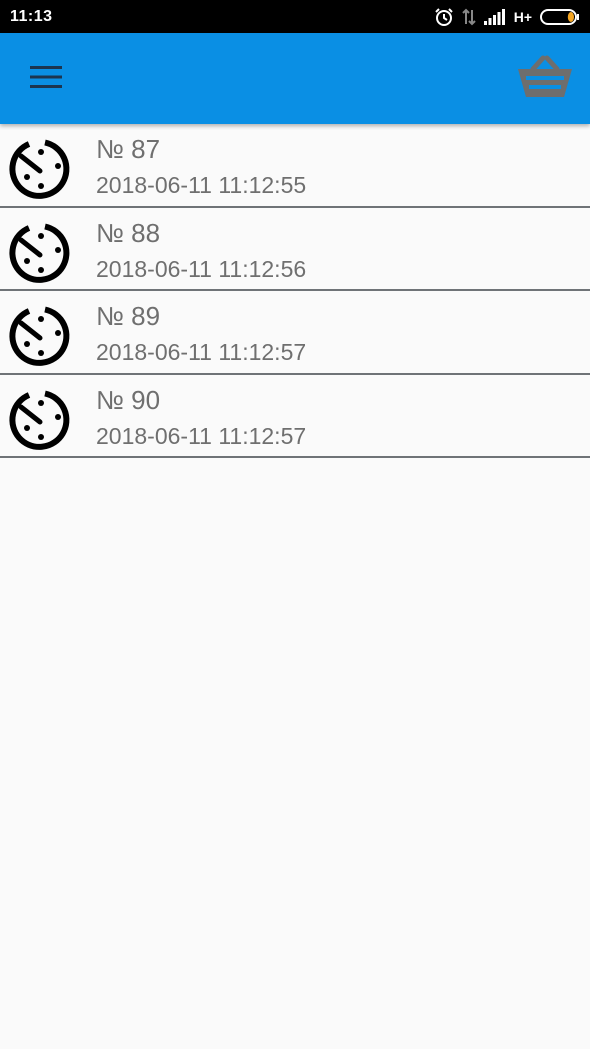  I want to click on data-transfer-icon, so click(468, 17).